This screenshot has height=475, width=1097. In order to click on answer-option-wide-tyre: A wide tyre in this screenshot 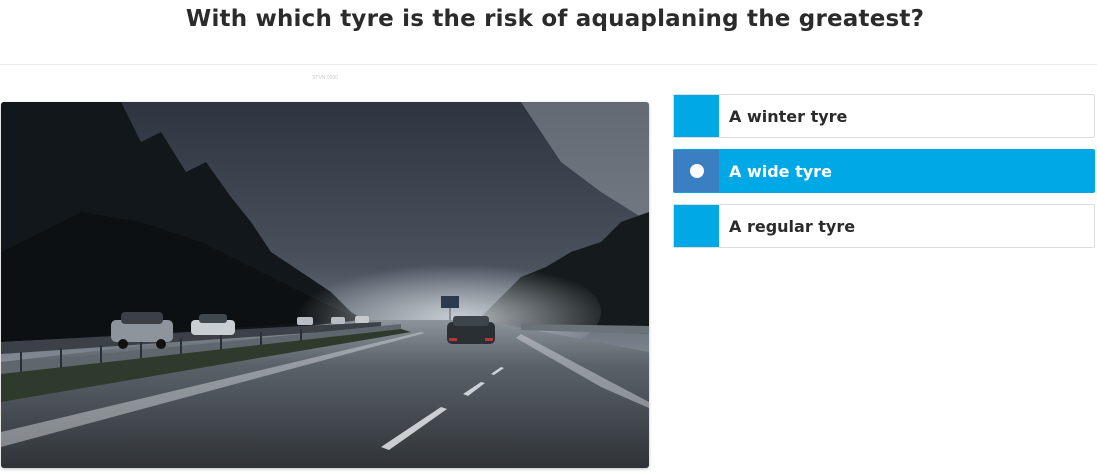, I will do `click(884, 171)`.